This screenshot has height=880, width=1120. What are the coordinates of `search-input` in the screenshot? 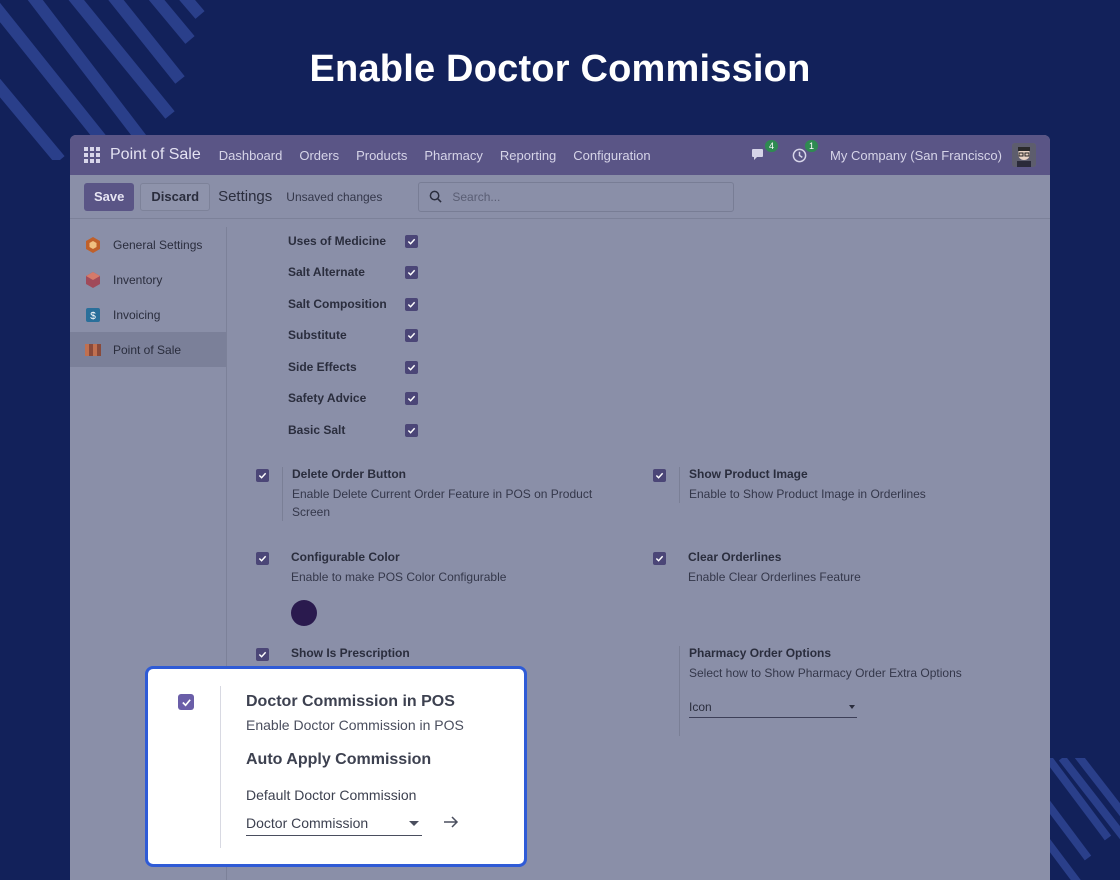 It's located at (582, 196).